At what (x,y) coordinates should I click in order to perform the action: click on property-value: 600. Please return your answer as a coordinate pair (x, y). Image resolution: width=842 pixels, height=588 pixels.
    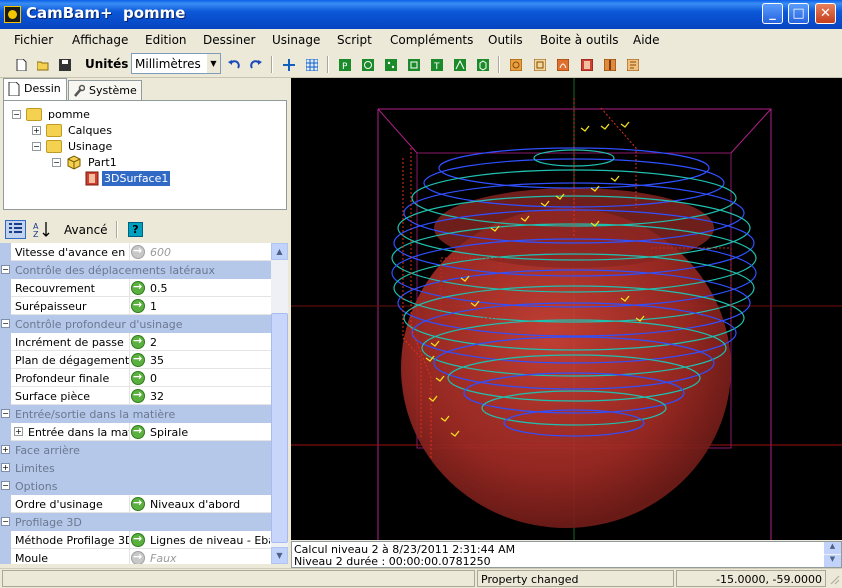
    Looking at the image, I should click on (210, 252).